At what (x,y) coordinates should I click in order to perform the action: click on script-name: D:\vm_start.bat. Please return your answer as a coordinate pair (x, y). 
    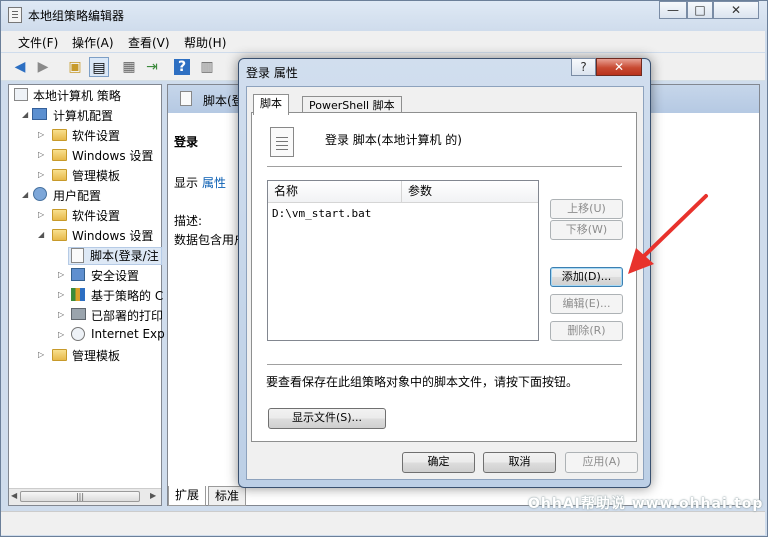
    Looking at the image, I should click on (322, 213).